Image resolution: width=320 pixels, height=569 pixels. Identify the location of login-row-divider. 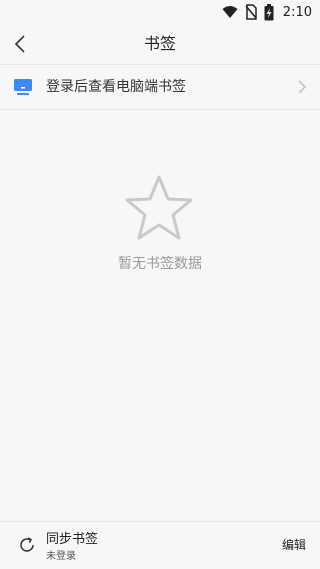
(160, 109).